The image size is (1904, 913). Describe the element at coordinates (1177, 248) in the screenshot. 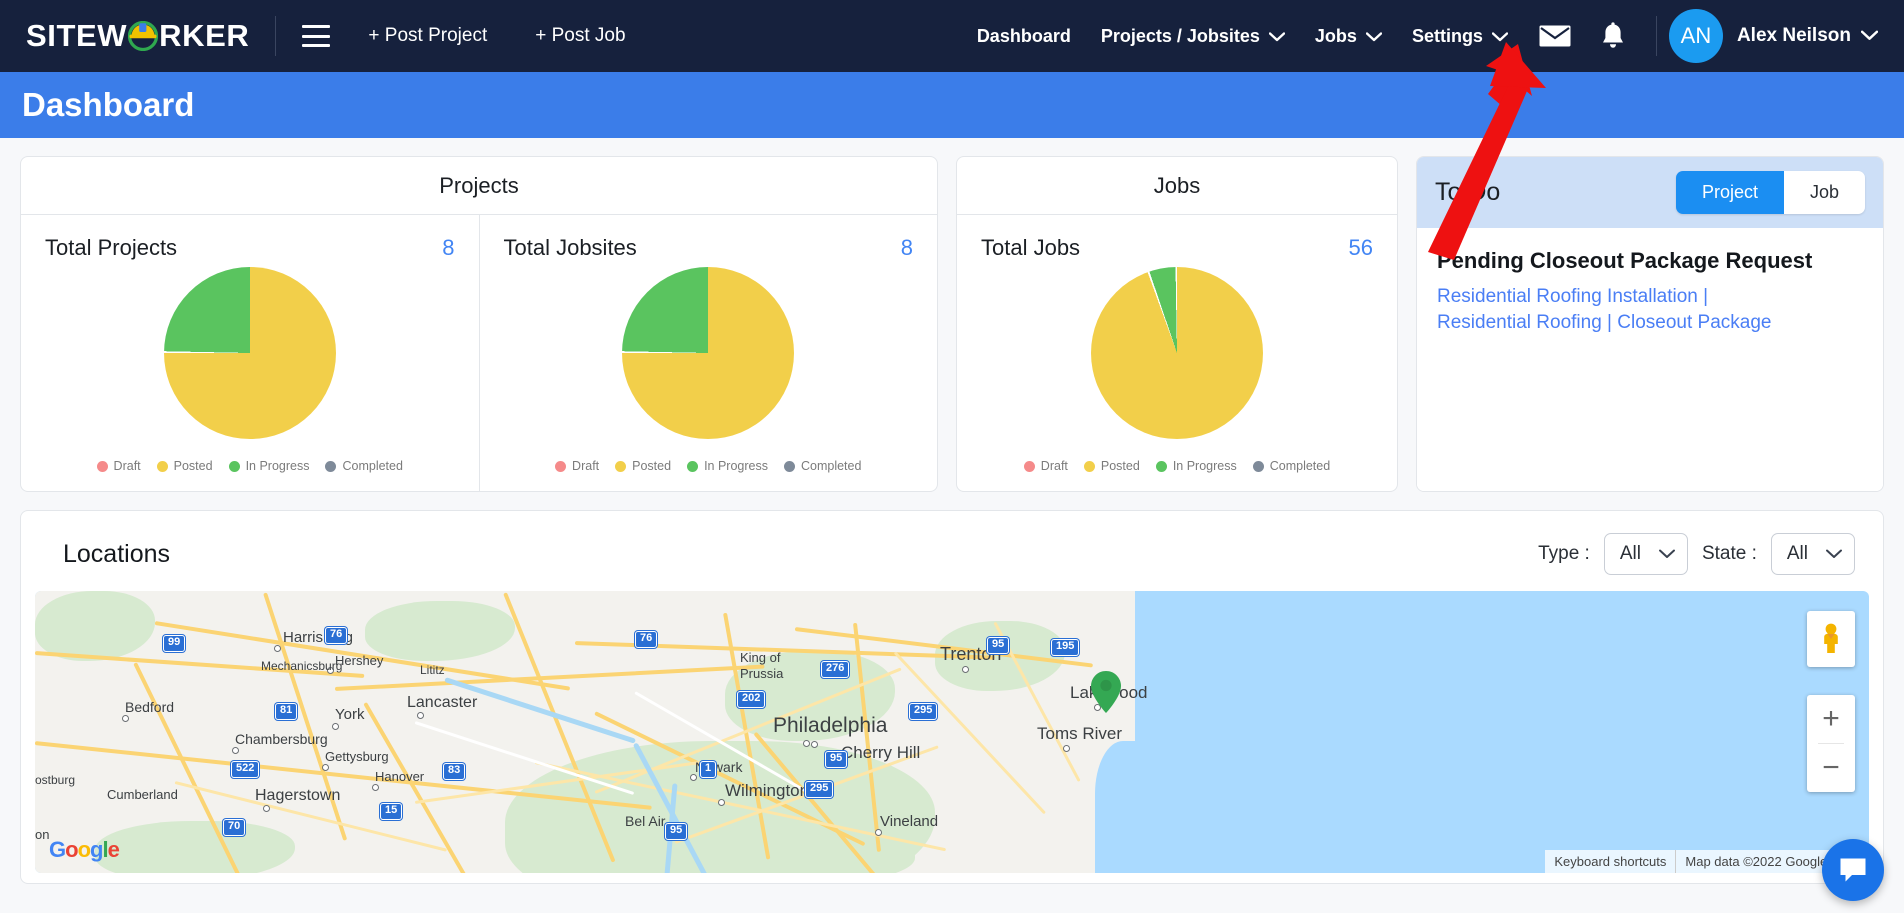

I see `total-jobs-header: Total Jobs 56` at that location.